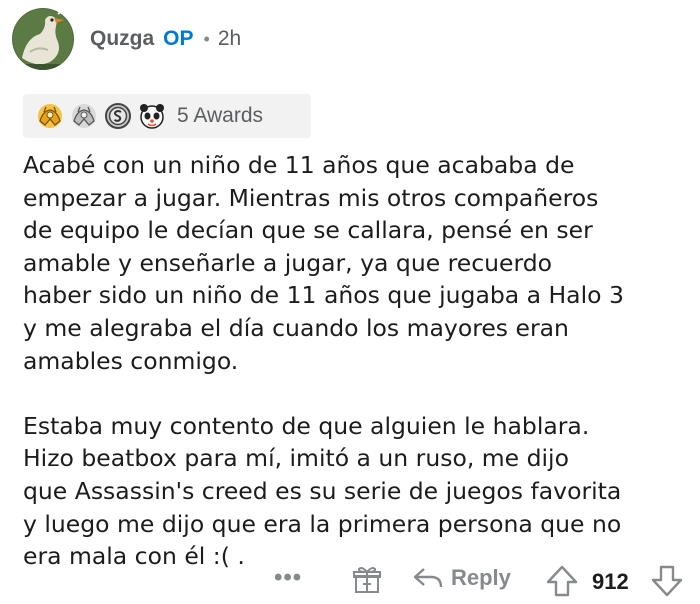 This screenshot has height=604, width=700. What do you see at coordinates (122, 39) in the screenshot?
I see `username: Quzga` at bounding box center [122, 39].